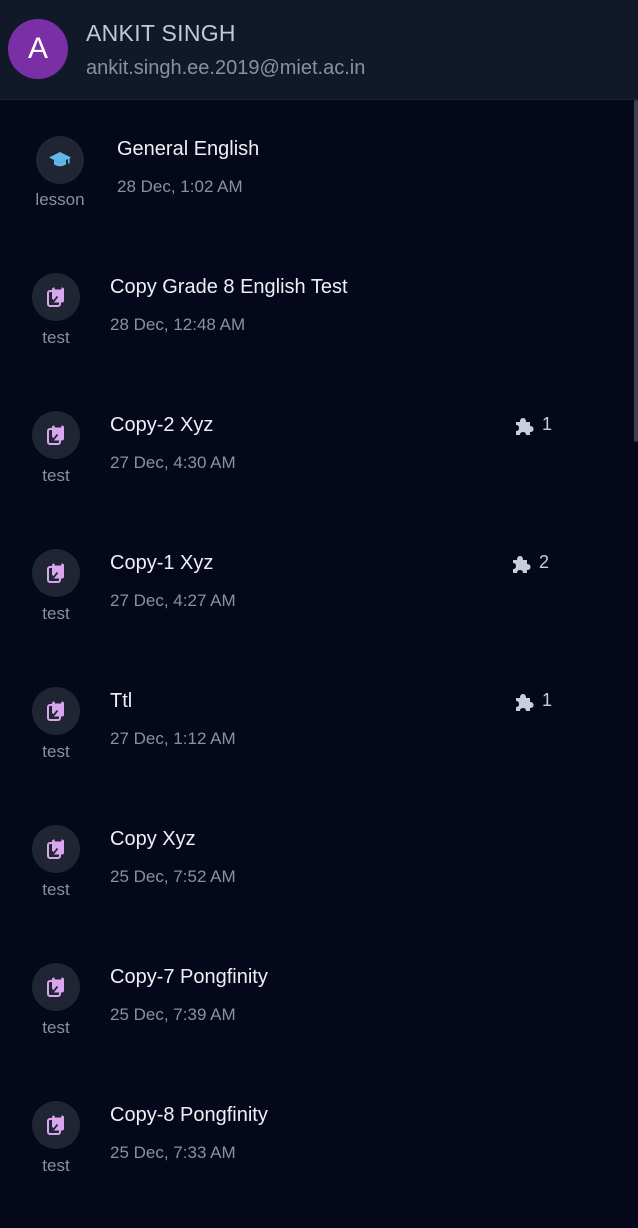  I want to click on item-date: 25 Dec, 7:33 AM, so click(173, 1152).